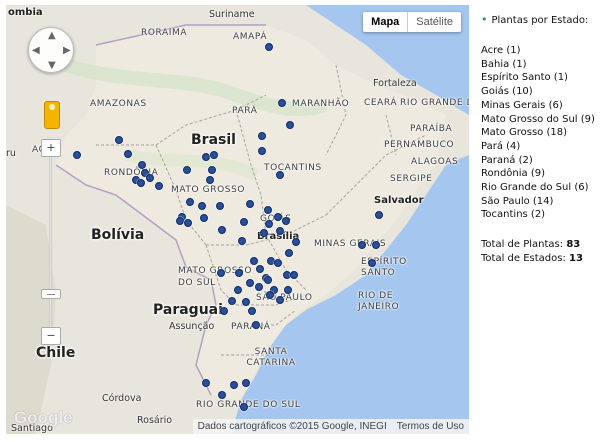  I want to click on pan-left-icon: ◀, so click(36, 51).